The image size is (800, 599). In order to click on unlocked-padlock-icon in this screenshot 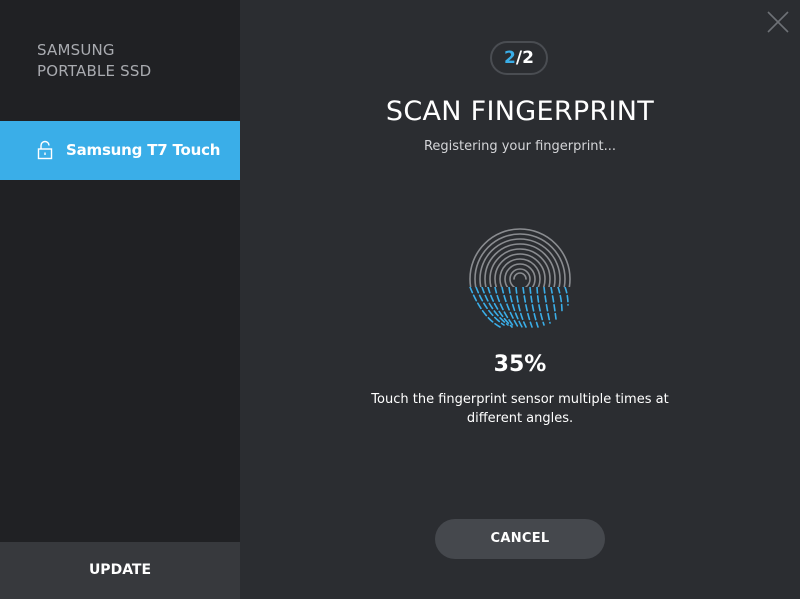, I will do `click(45, 150)`.